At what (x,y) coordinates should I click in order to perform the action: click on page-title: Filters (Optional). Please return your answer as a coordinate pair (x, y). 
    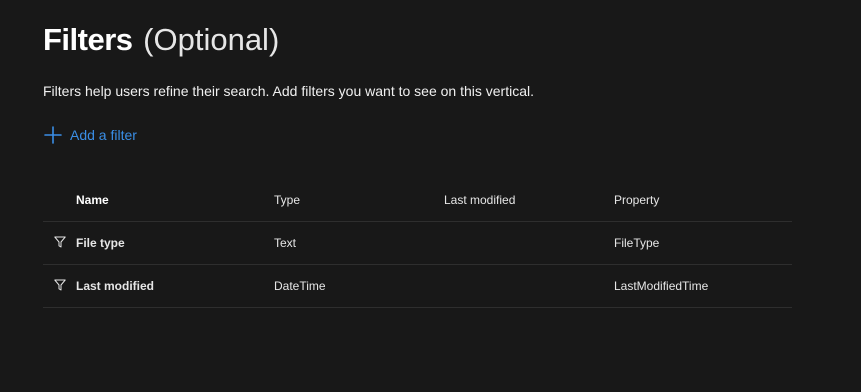
    Looking at the image, I should click on (161, 40).